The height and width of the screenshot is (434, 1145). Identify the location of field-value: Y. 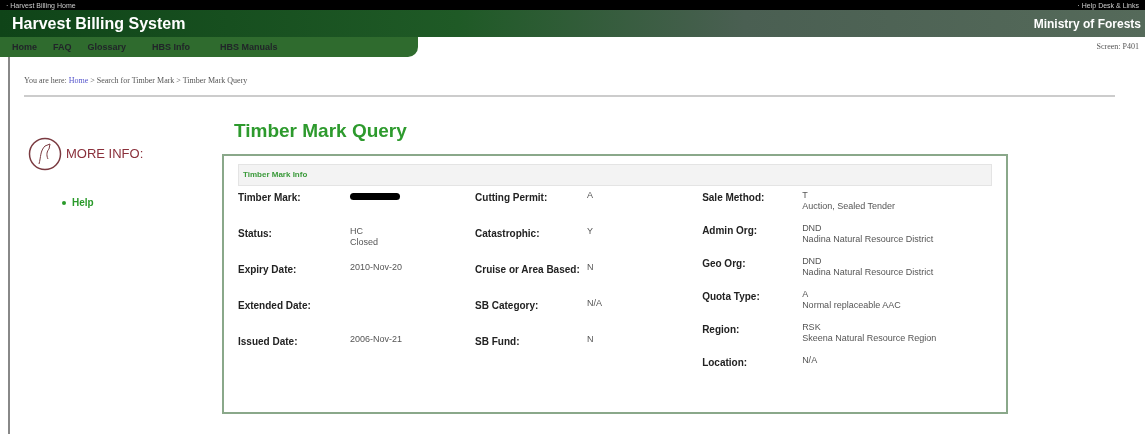
(590, 231).